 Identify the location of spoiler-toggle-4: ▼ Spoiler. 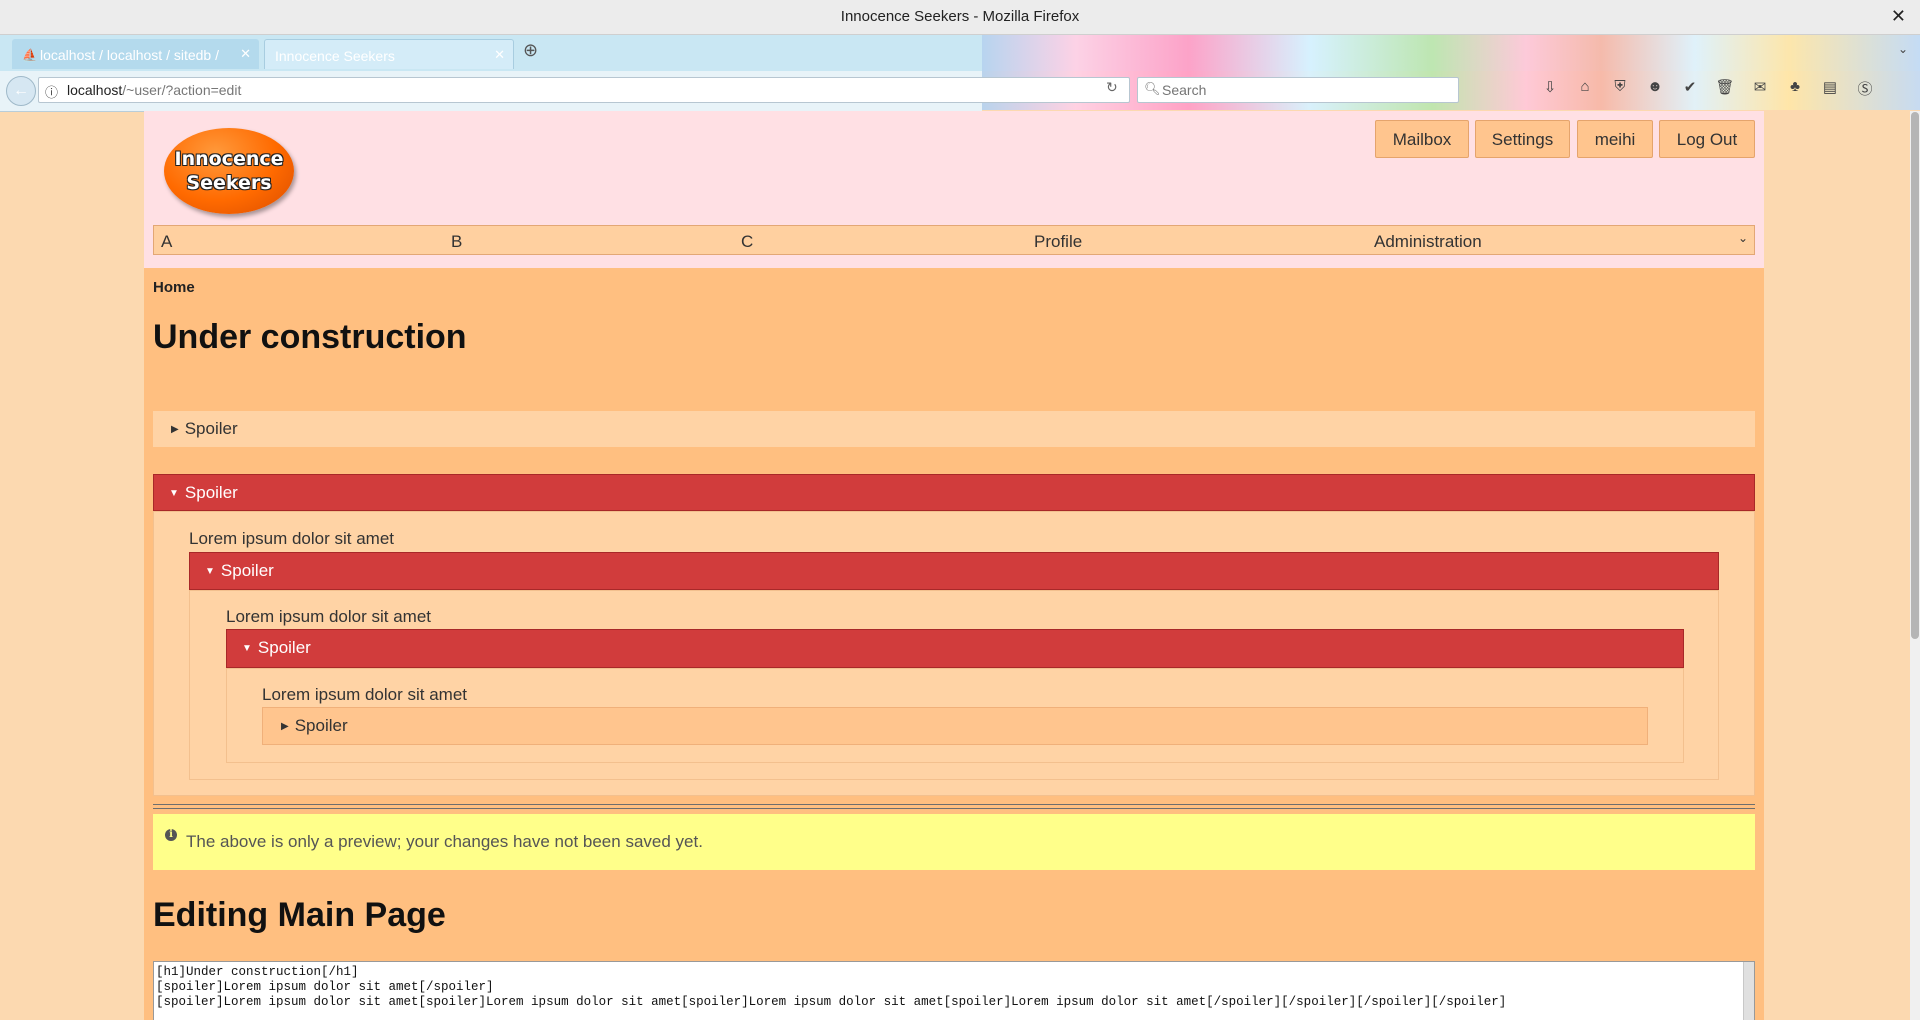
(955, 648).